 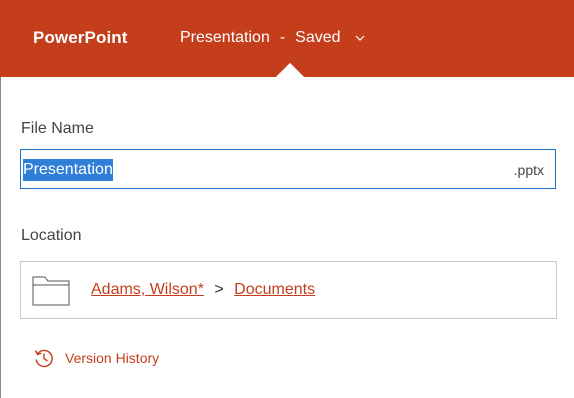 I want to click on document-title-dropdown: Presentation - Saved, so click(x=272, y=38).